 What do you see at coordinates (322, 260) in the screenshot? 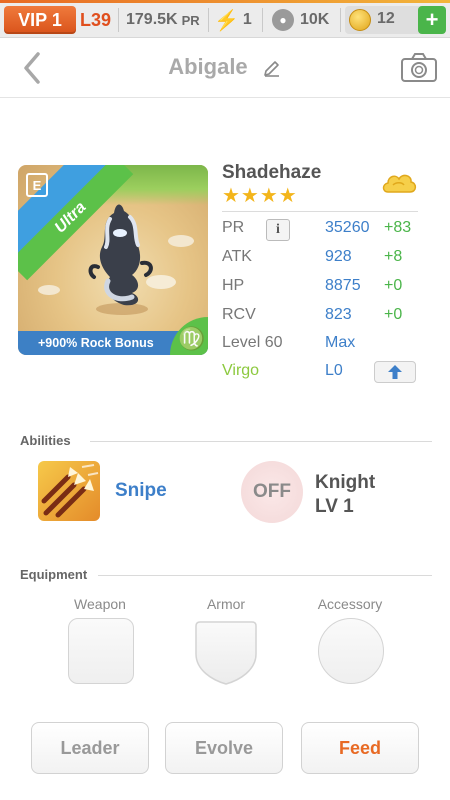
I see `stat-row-atk: ATK 928 +8` at bounding box center [322, 260].